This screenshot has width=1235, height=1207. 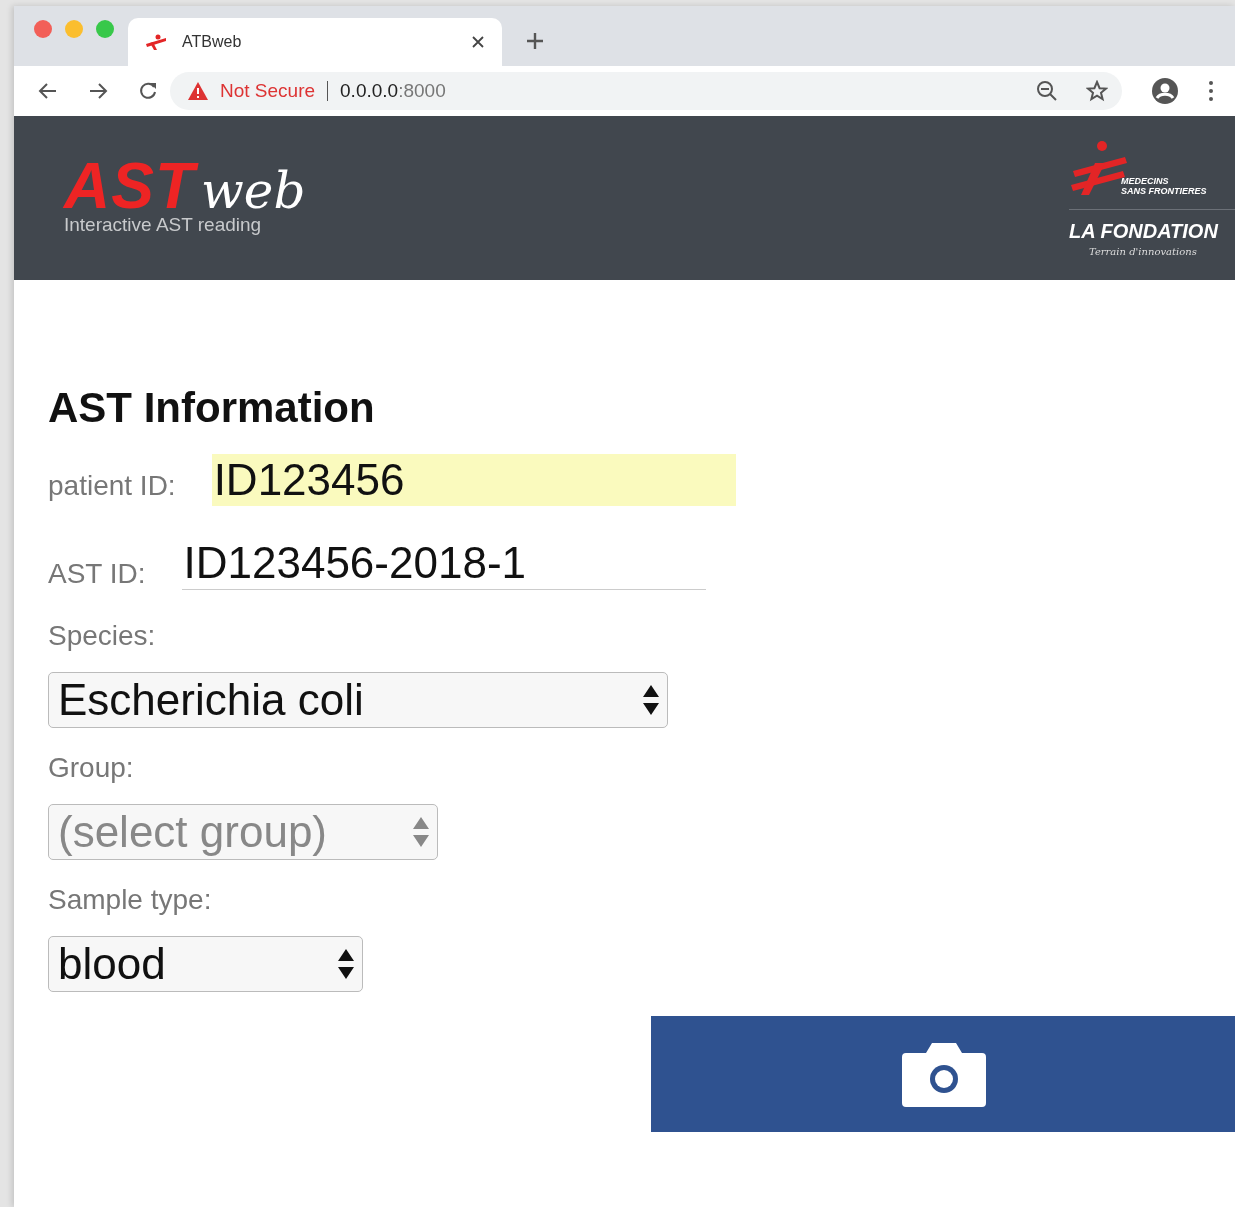 What do you see at coordinates (148, 91) in the screenshot?
I see `reload-icon` at bounding box center [148, 91].